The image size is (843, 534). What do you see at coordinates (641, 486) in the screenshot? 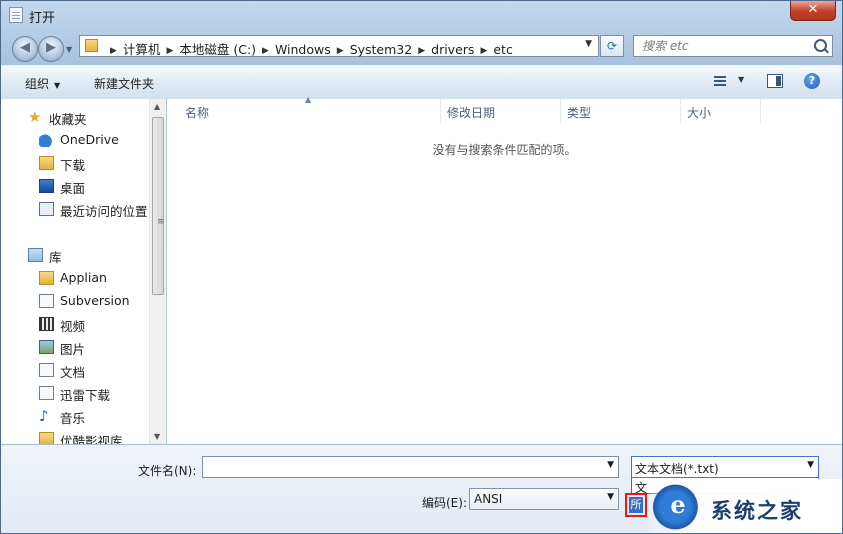
I see `file-type-option: 文` at bounding box center [641, 486].